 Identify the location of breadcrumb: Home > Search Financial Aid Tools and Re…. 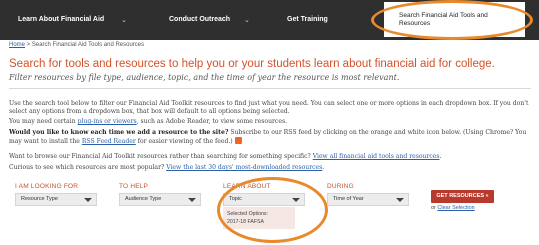
(76, 45).